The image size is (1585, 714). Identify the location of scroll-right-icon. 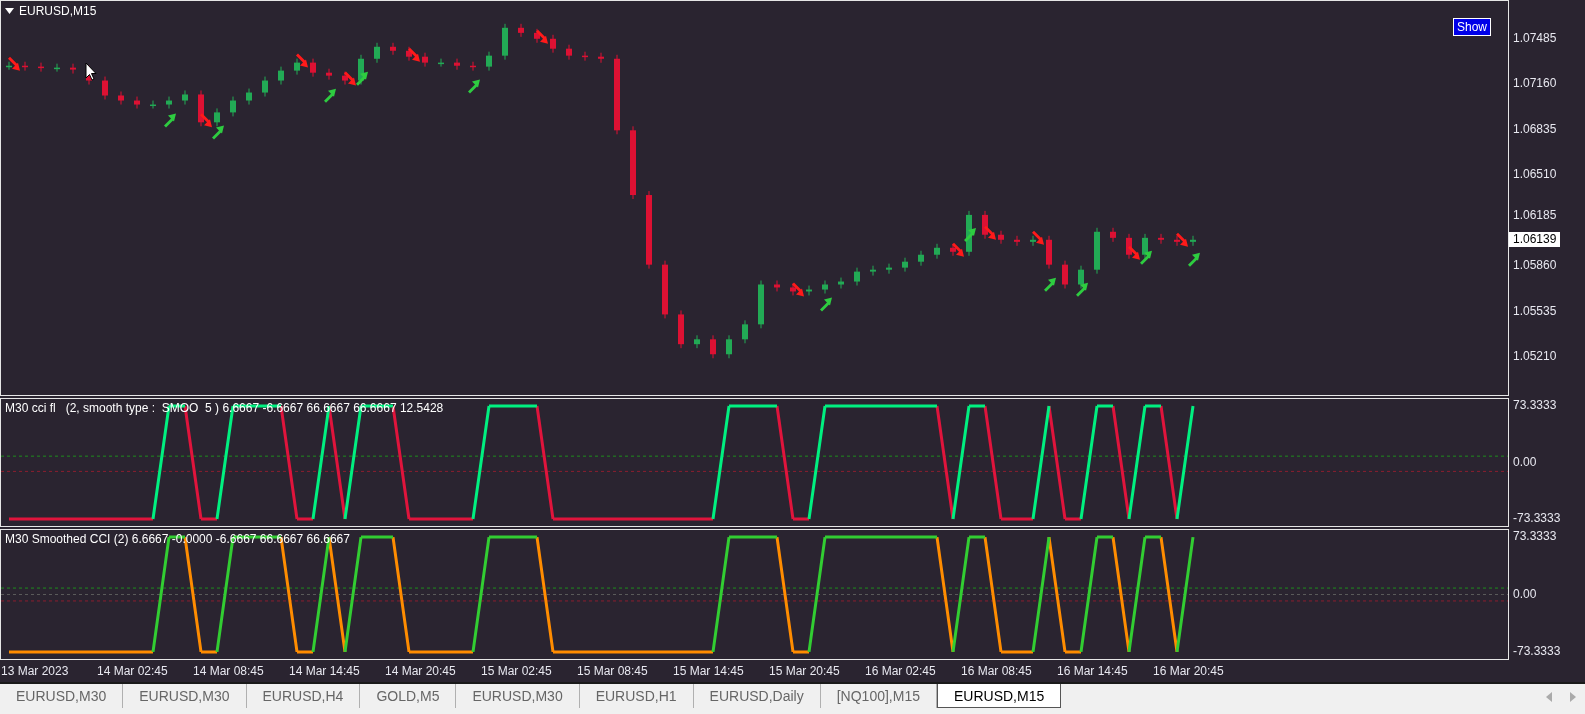
(1573, 697).